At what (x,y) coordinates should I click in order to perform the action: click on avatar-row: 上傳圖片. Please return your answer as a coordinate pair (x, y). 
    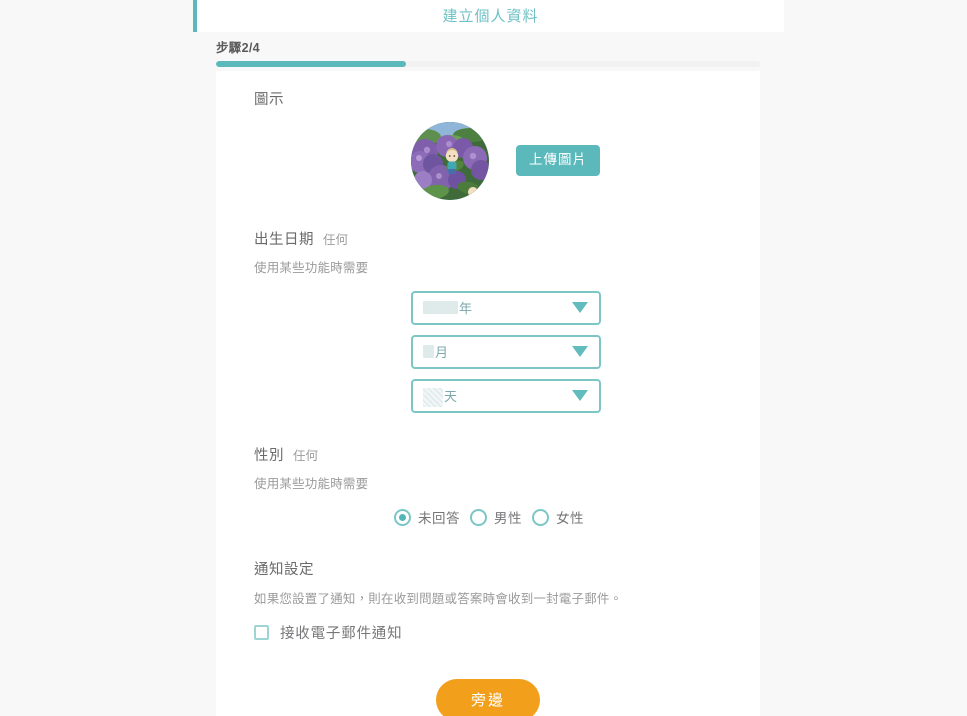
    Looking at the image, I should click on (497, 160).